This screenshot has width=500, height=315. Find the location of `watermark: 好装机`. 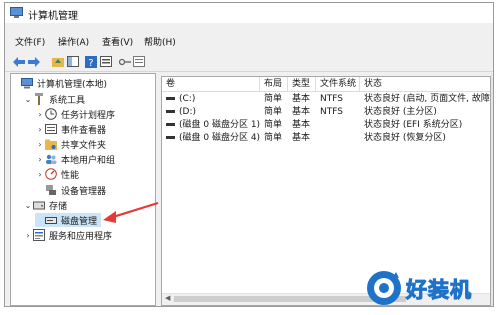

watermark: 好装机 is located at coordinates (421, 286).